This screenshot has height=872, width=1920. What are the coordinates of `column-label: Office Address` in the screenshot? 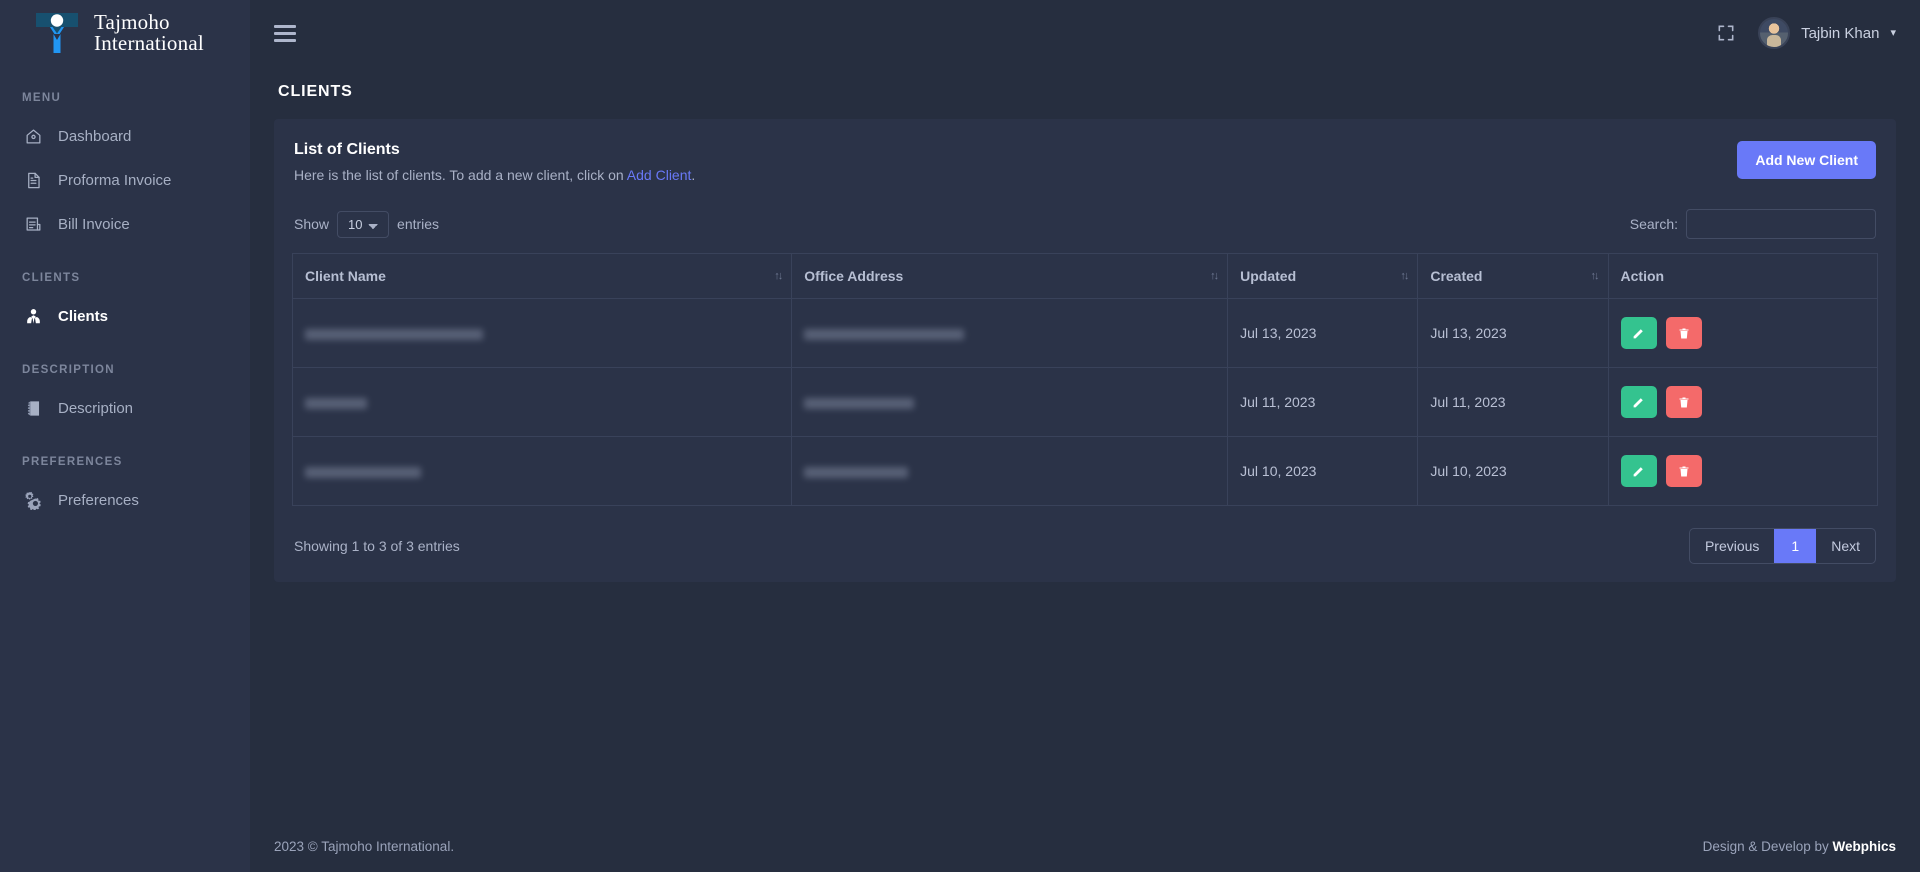 It's located at (854, 276).